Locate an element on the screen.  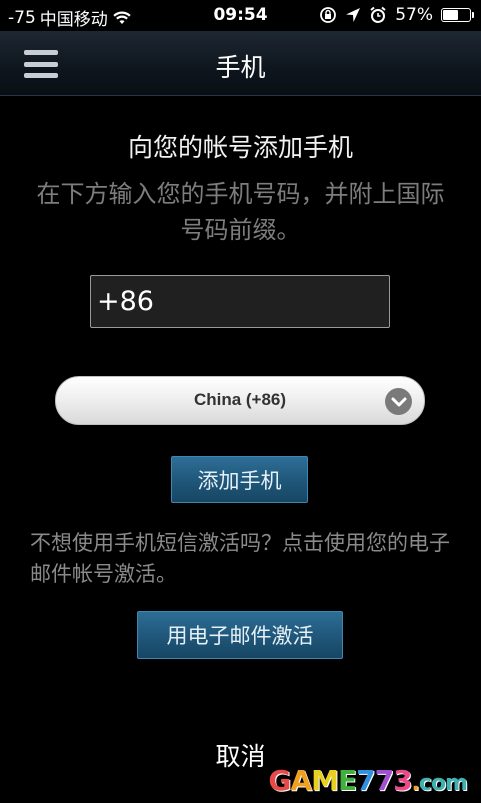
section-heading: 向您的帐号添加手机 is located at coordinates (240, 147).